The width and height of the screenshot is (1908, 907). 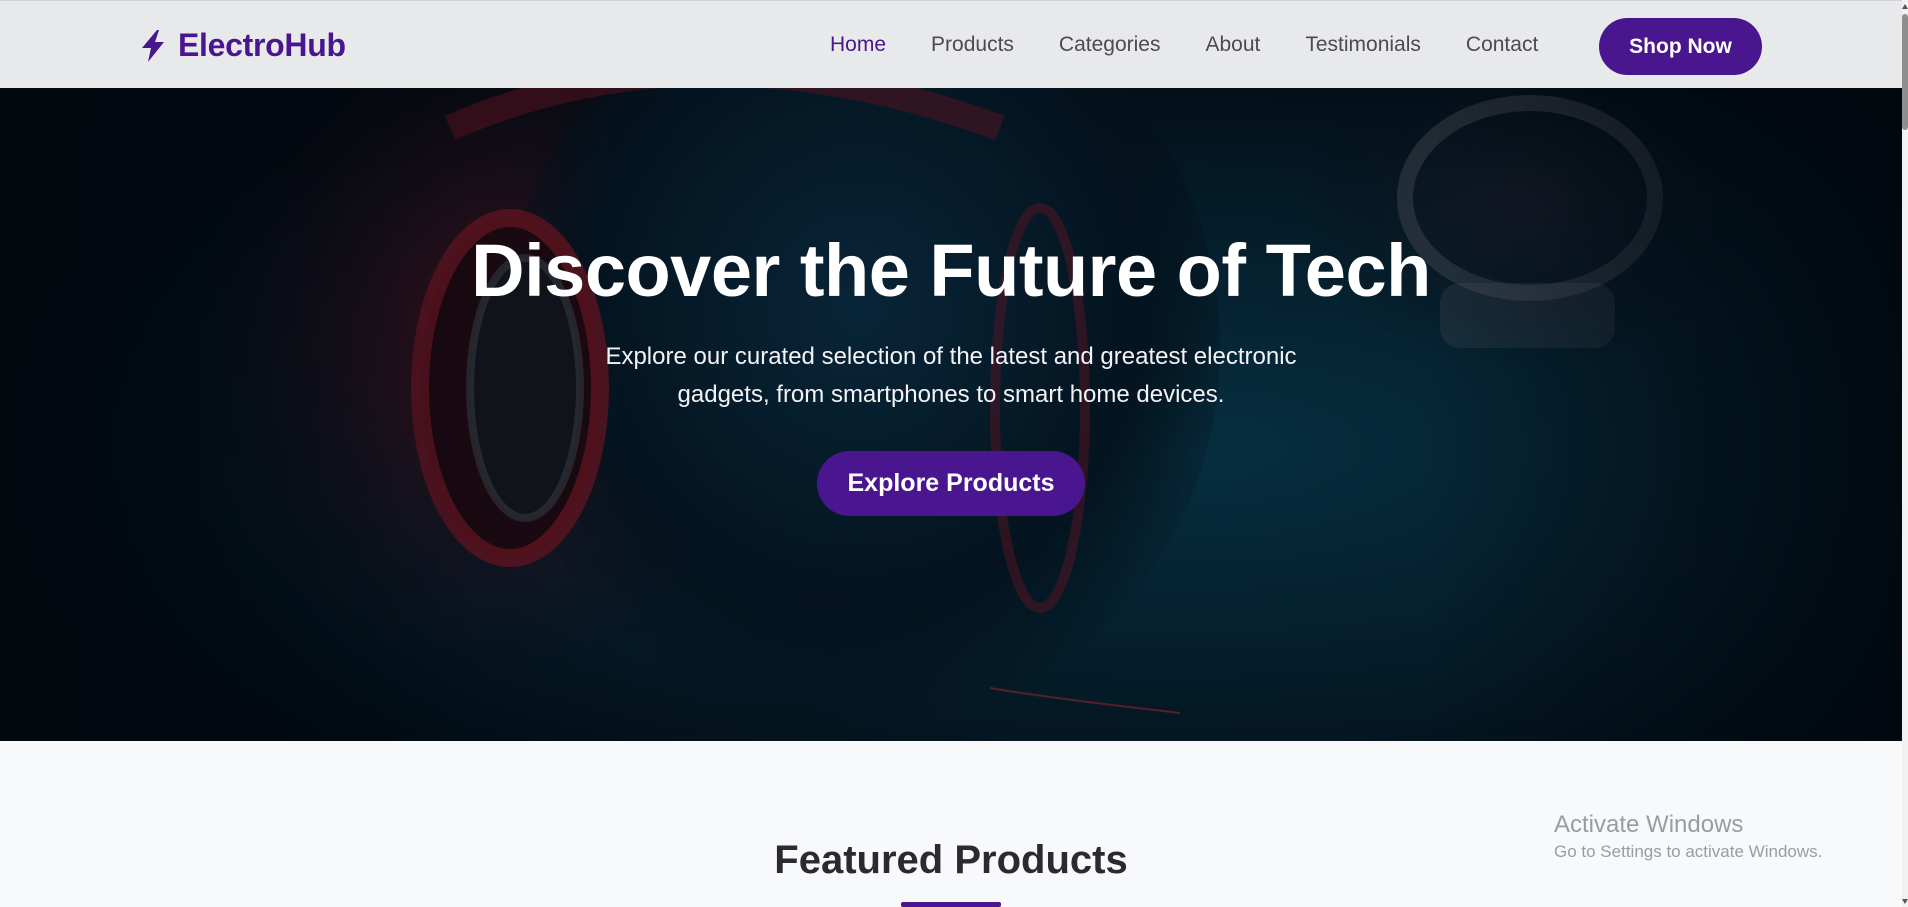 I want to click on brand-logo-link: ElectroHub, so click(x=242, y=45).